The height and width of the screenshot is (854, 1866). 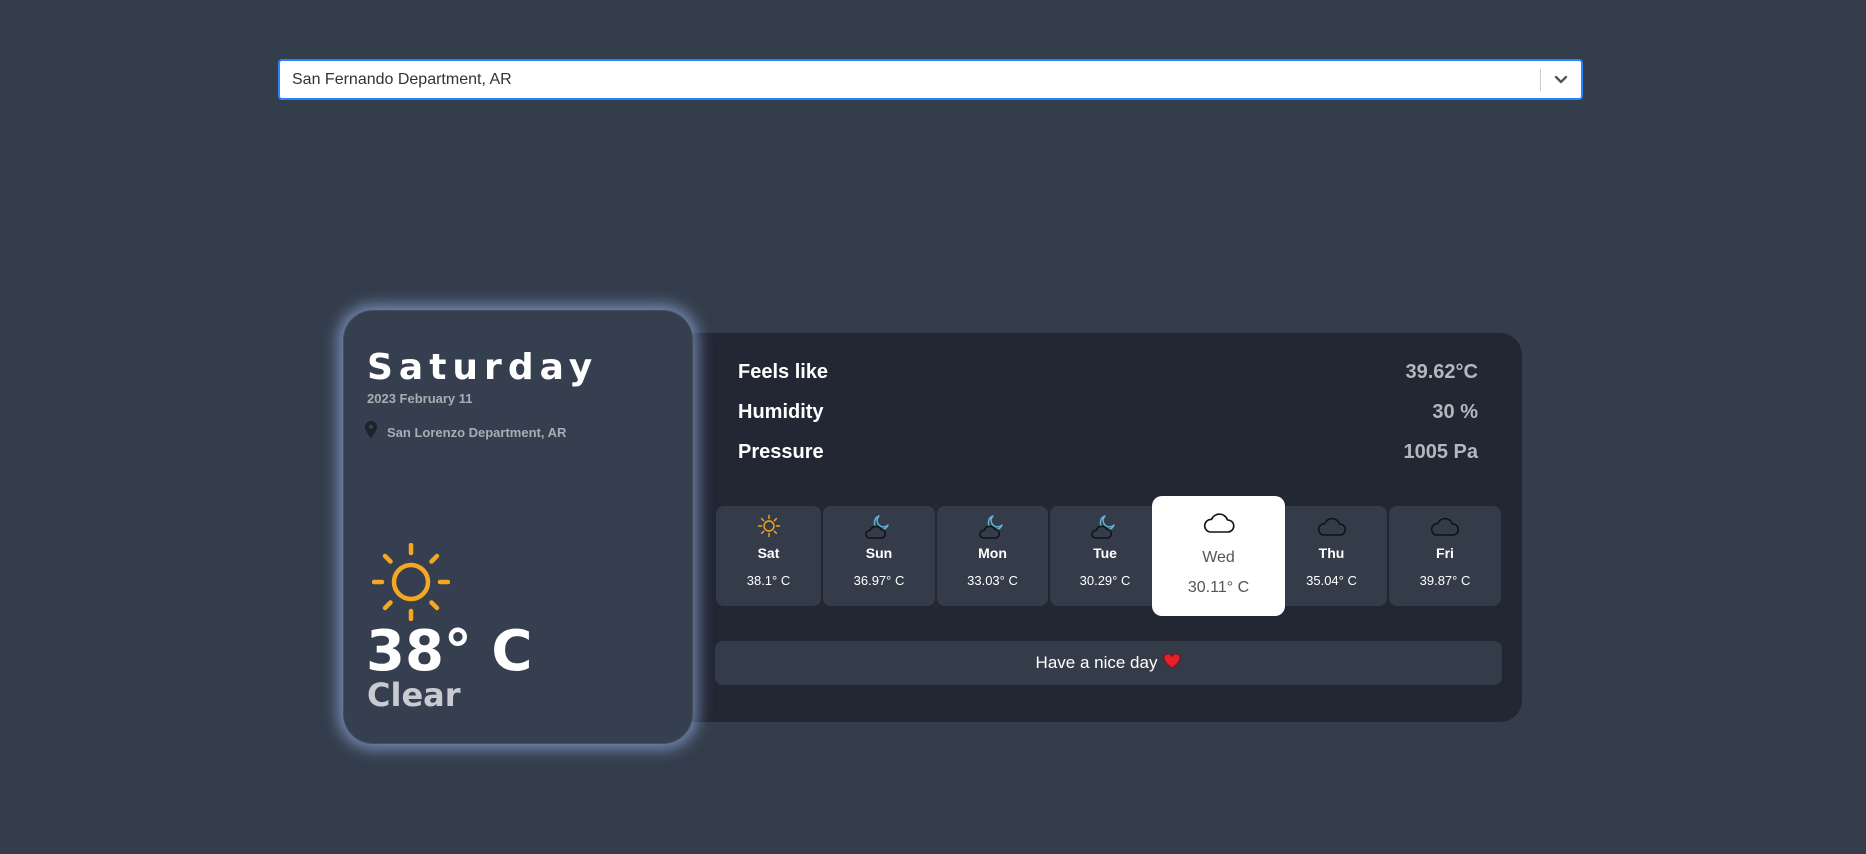 I want to click on forecast-day-label: Thu, so click(x=1331, y=553).